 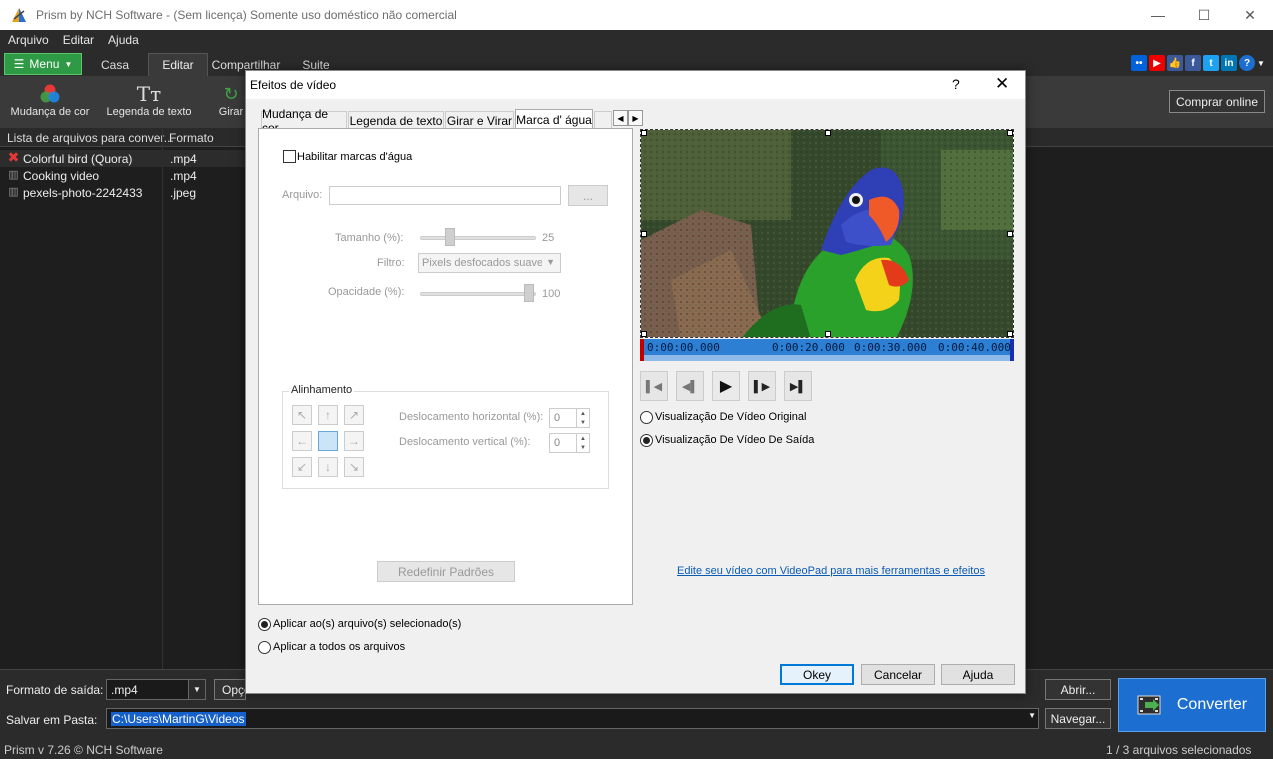 I want to click on size-slider-thumb, so click(x=450, y=237).